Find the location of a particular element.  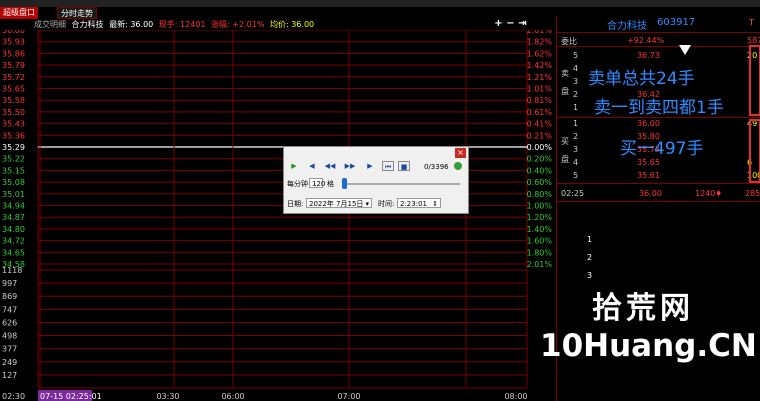

annotation-sell-levels: 卖一到卖四都1手 is located at coordinates (659, 108).